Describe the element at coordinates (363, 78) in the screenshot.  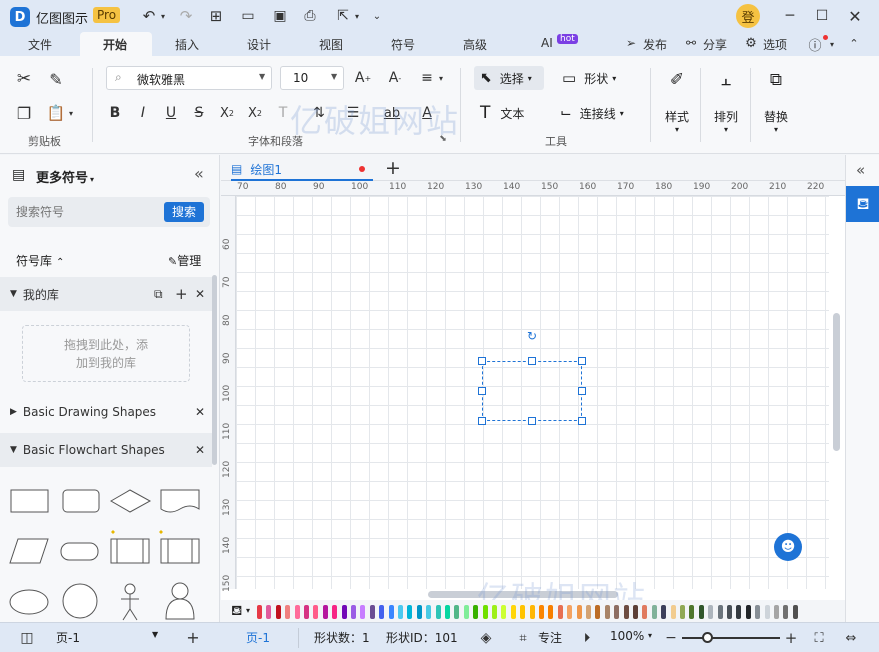
I see `increase-font-icon: A +` at that location.